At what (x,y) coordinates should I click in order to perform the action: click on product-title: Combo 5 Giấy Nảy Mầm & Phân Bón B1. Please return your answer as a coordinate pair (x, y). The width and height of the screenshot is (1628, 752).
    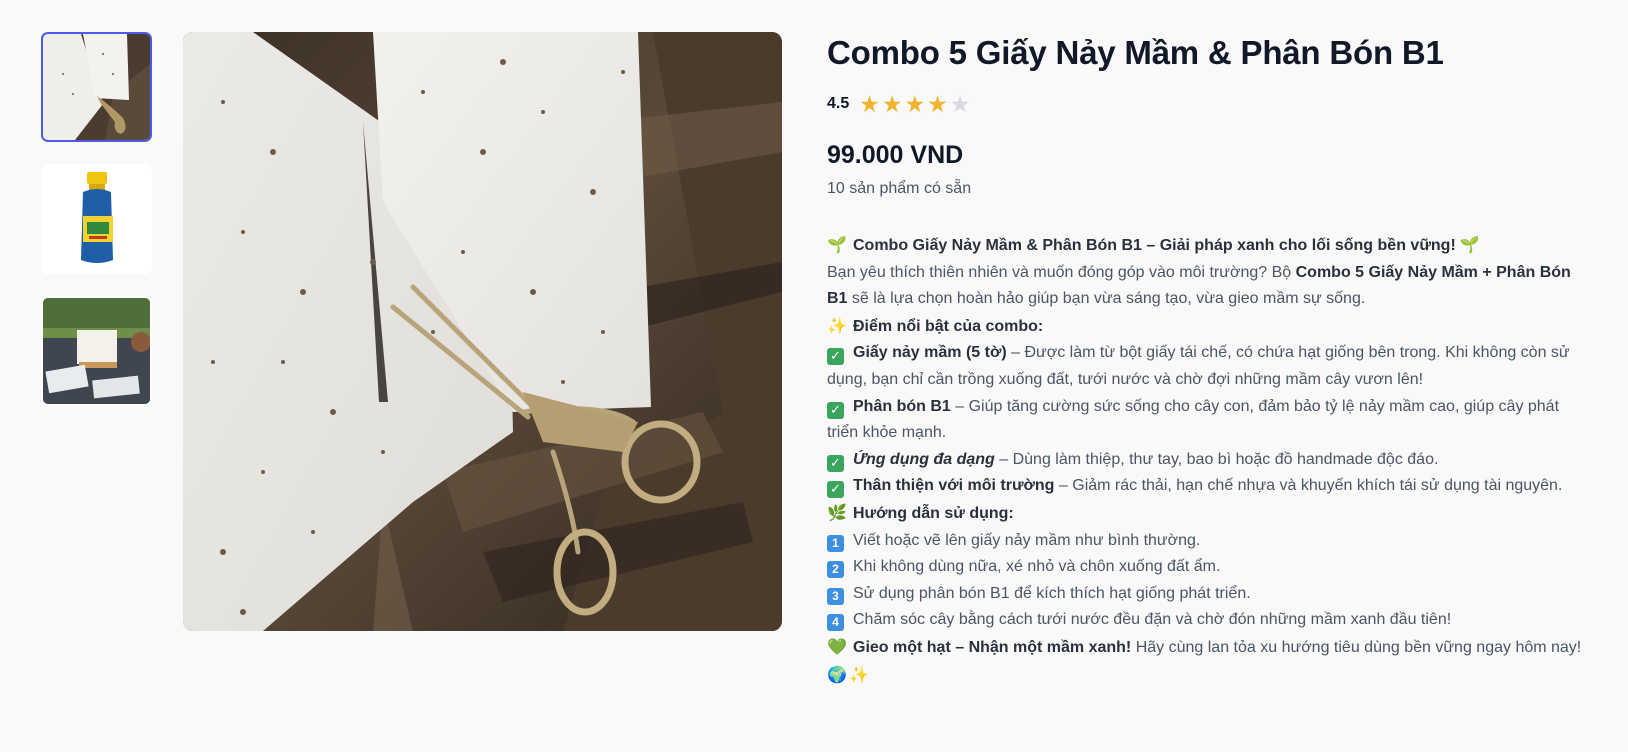
    Looking at the image, I should click on (1135, 52).